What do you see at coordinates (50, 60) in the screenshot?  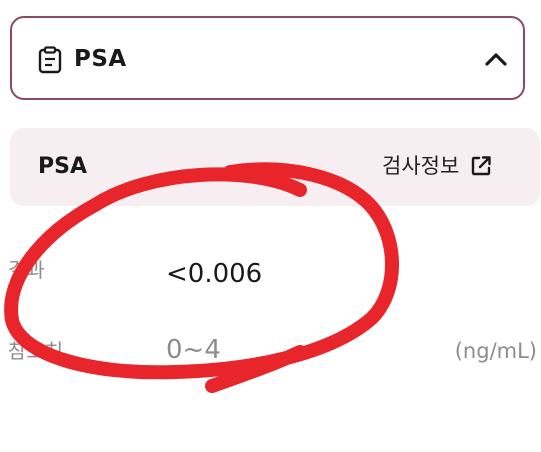 I see `clipboard-icon` at bounding box center [50, 60].